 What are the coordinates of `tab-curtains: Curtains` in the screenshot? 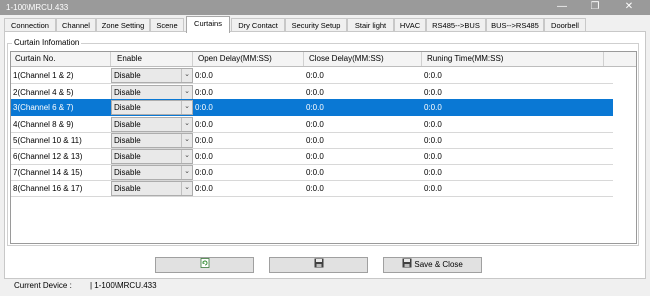 It's located at (208, 24).